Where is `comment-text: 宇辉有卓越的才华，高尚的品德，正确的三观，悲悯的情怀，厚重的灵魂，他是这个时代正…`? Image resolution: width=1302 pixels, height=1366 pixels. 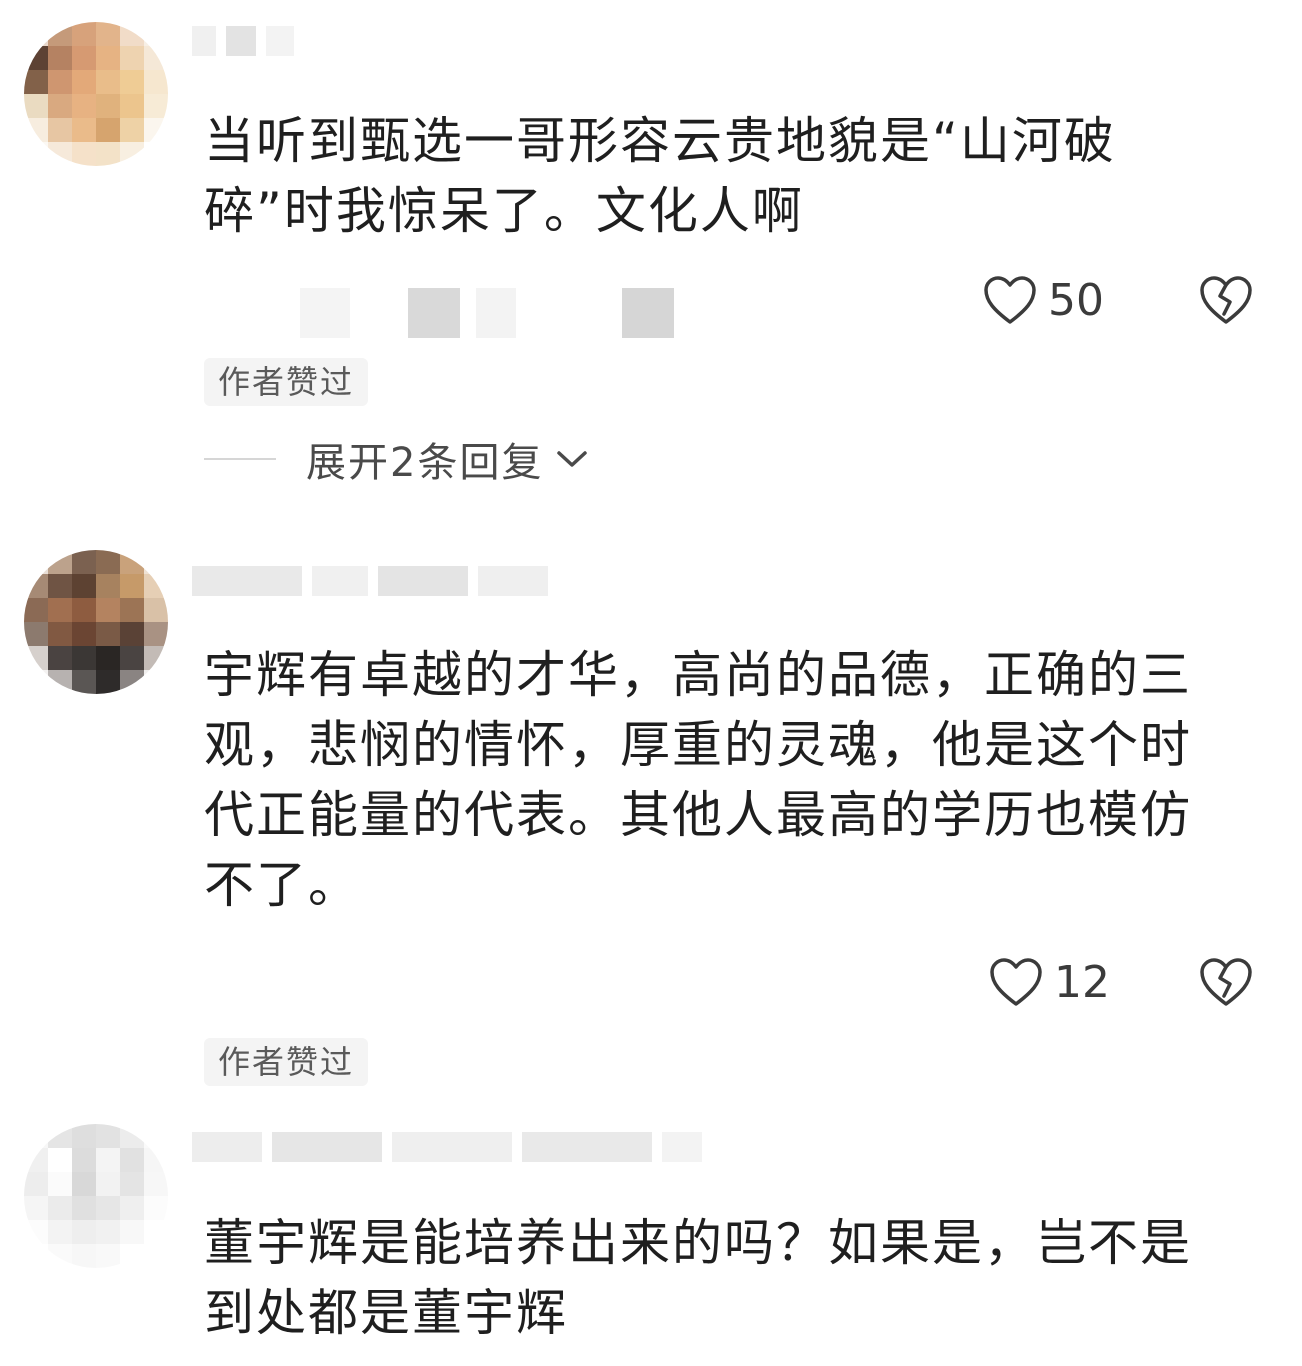
comment-text: 宇辉有卓越的才华，高尚的品德，正确的三观，悲悯的情怀，厚重的灵魂，他是这个时代正… is located at coordinates (698, 780).